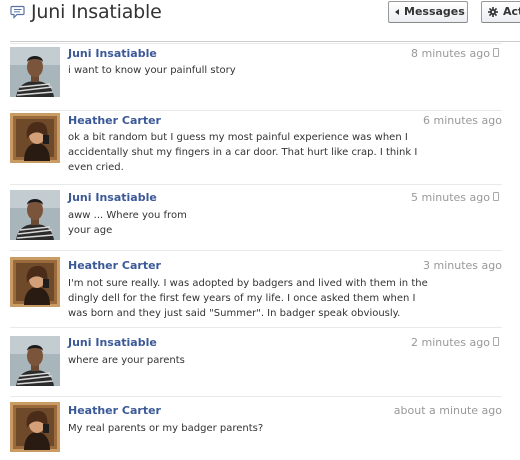 This screenshot has width=520, height=460. I want to click on message-timestamp: 3 minutes ago, so click(462, 265).